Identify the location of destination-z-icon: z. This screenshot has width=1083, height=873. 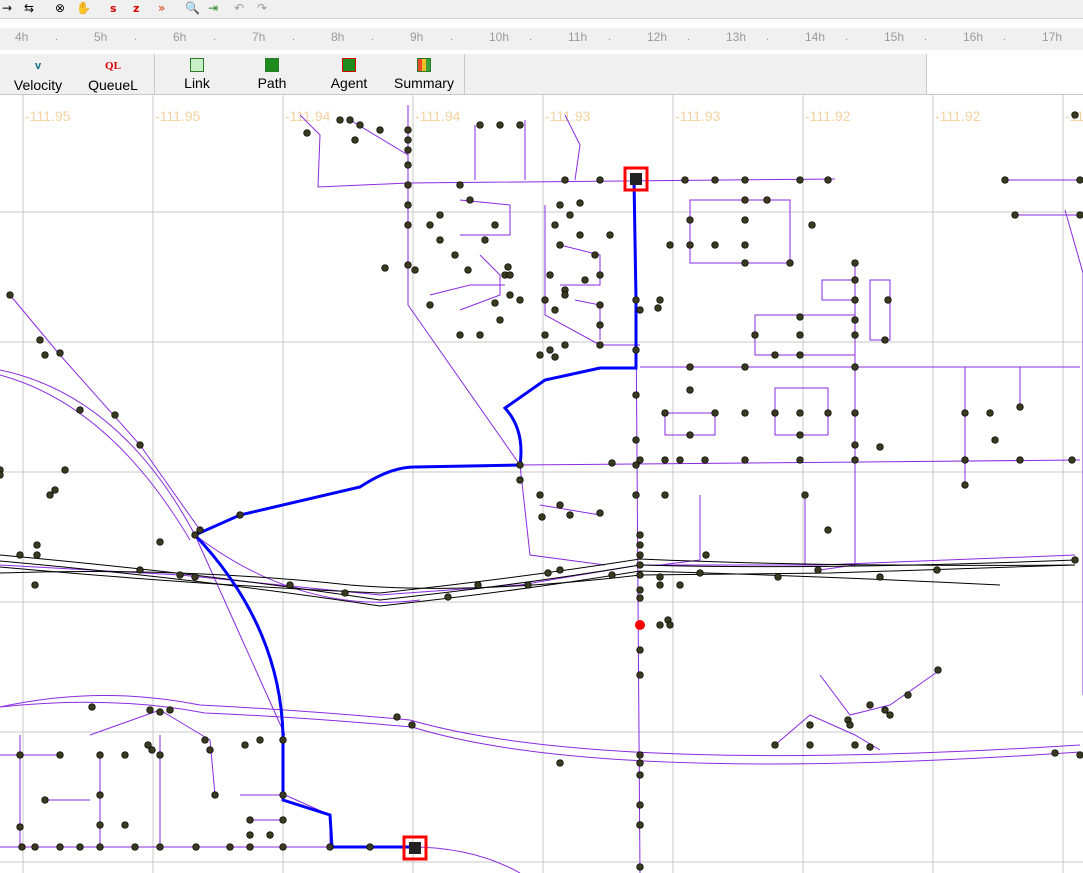
(136, 8).